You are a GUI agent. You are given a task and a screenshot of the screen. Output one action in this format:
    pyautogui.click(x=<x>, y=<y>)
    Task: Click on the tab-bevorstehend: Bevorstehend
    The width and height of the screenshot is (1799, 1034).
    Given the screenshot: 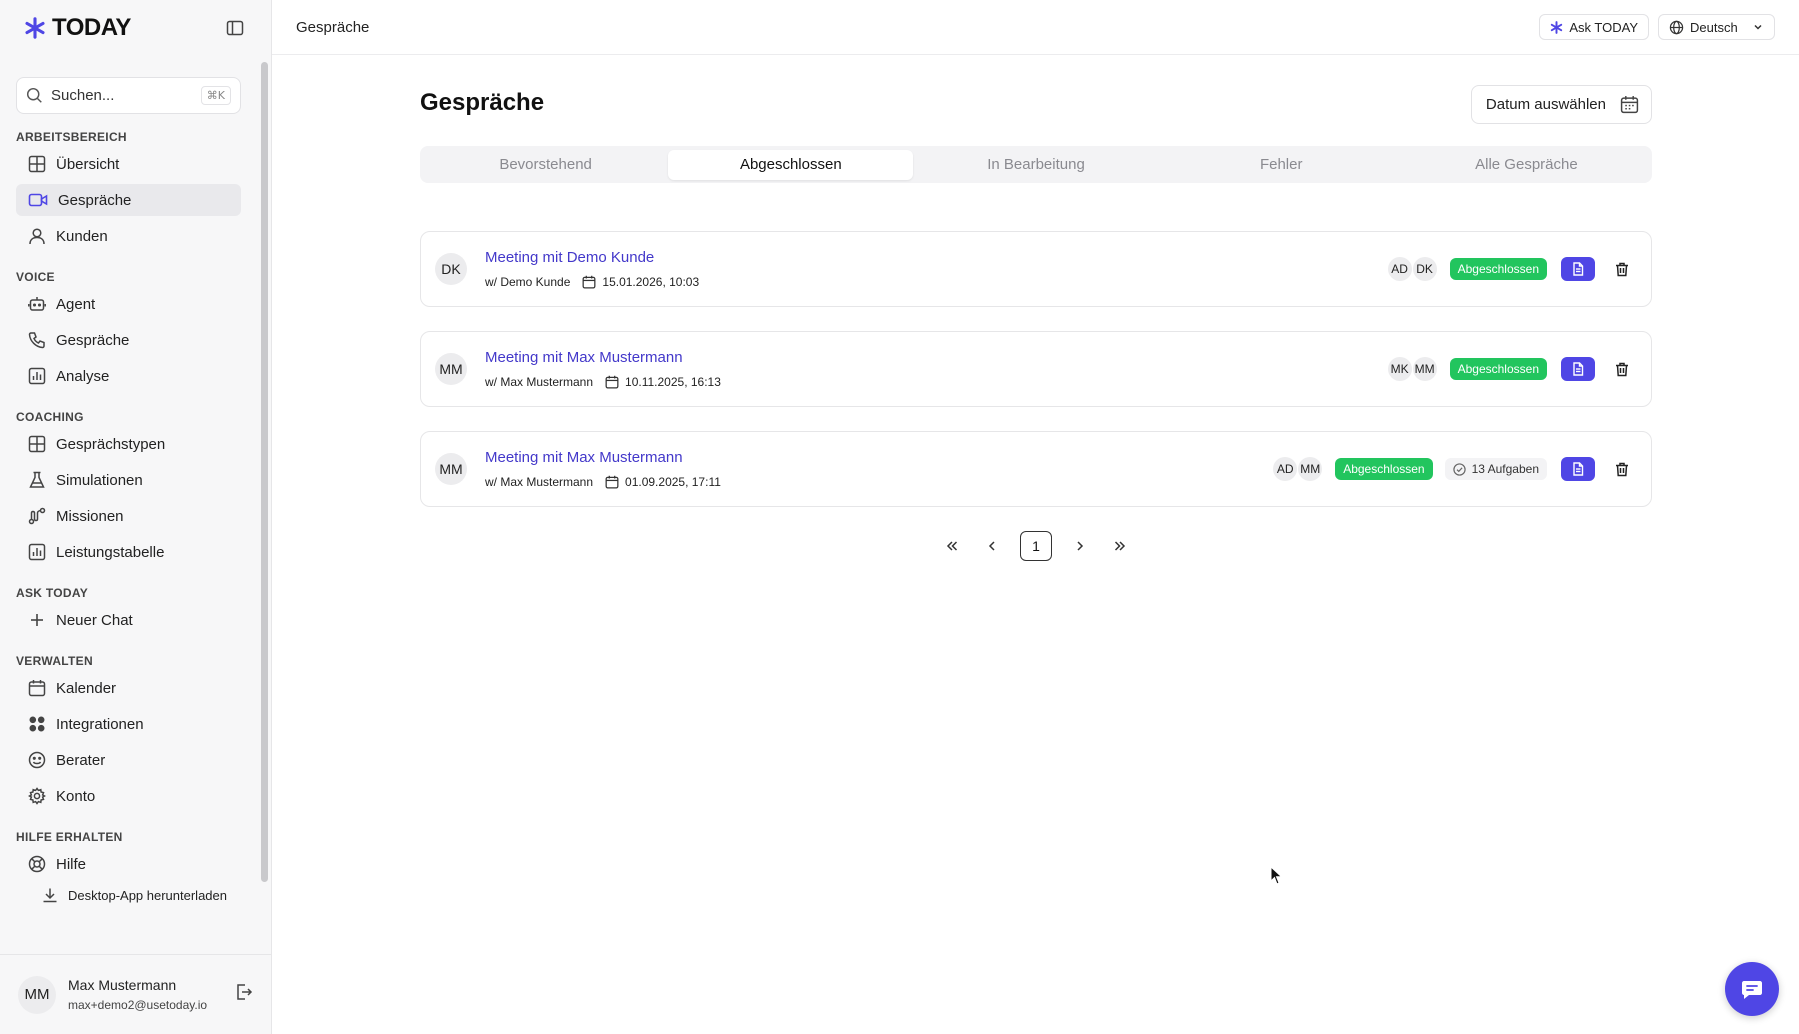 What is the action you would take?
    pyautogui.click(x=545, y=165)
    